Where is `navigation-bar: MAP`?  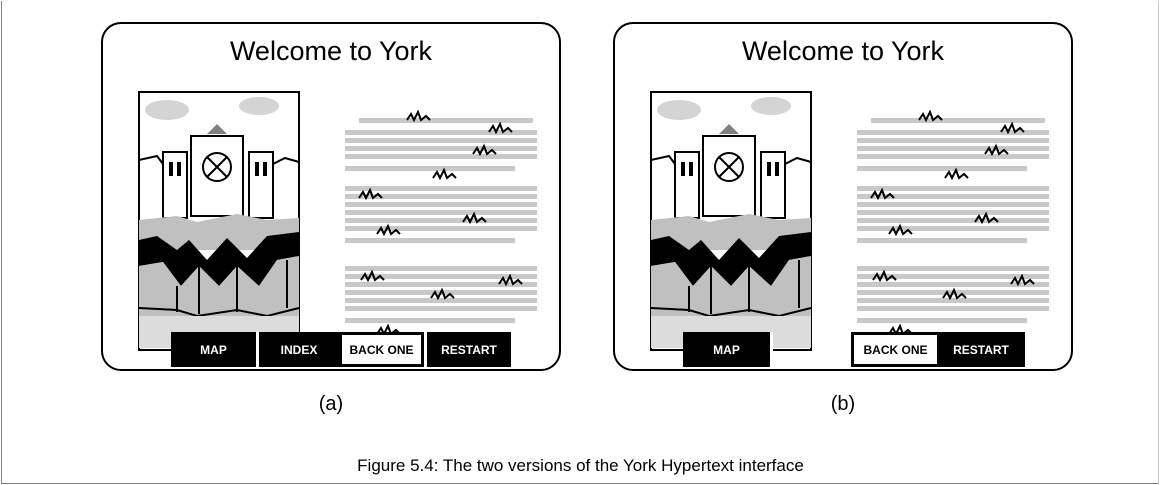 navigation-bar: MAP is located at coordinates (728, 349).